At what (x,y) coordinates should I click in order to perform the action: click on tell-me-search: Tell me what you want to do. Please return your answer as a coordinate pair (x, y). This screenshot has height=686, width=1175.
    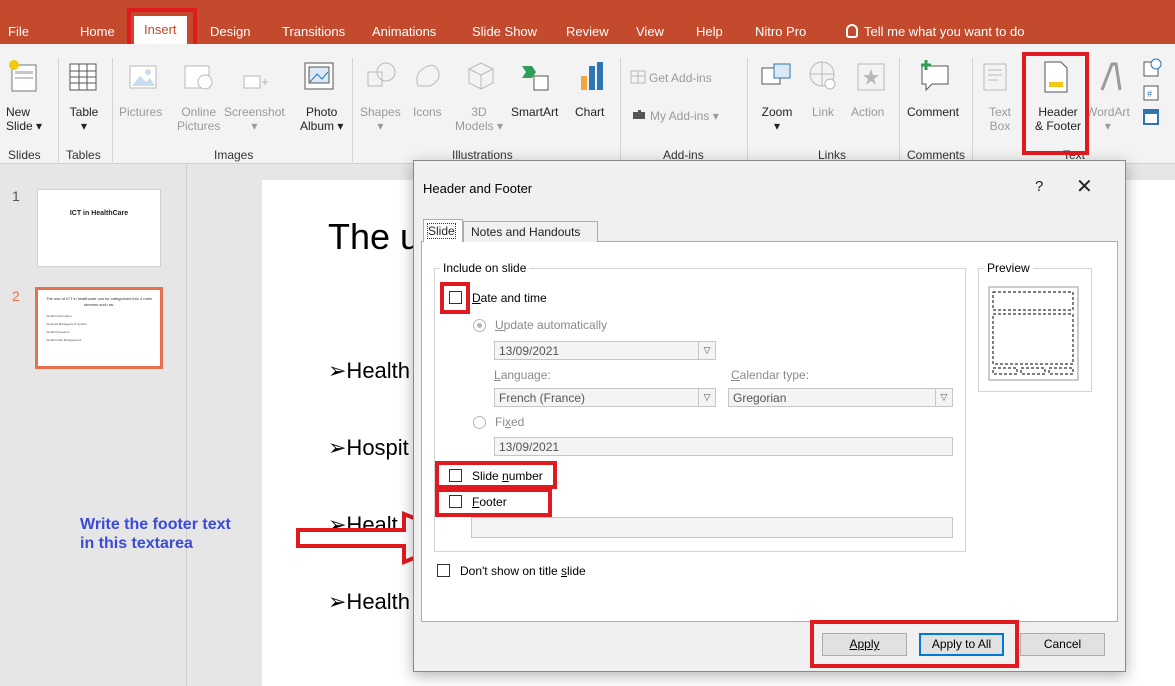
    Looking at the image, I should click on (935, 32).